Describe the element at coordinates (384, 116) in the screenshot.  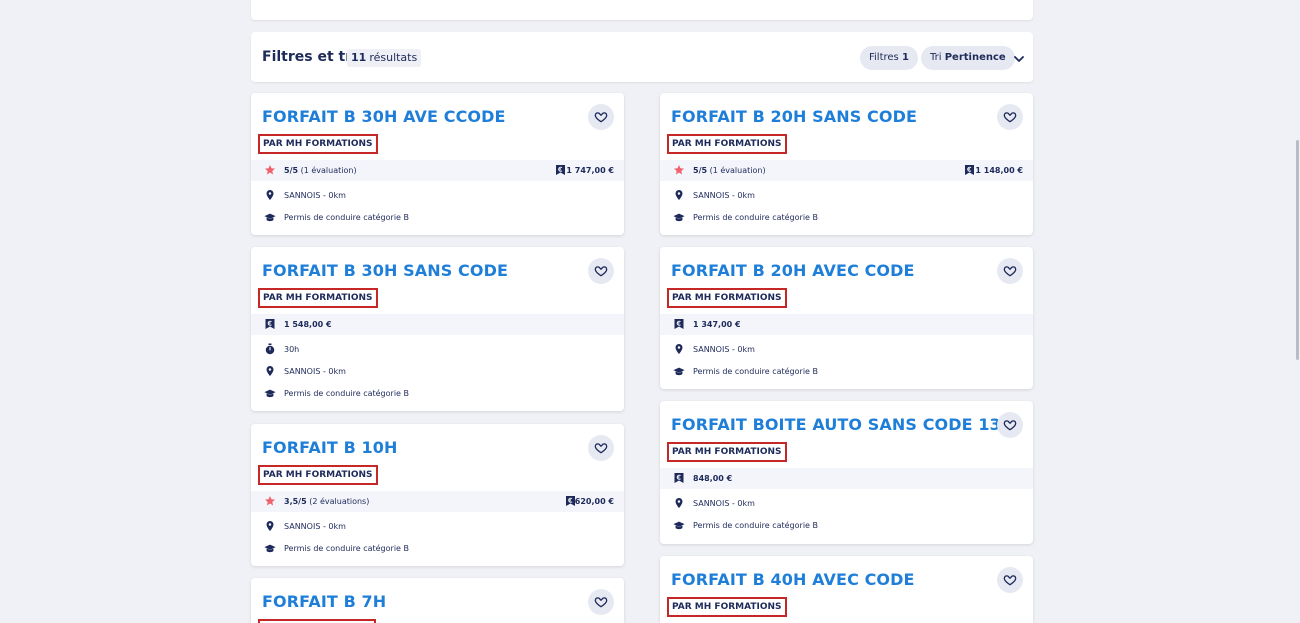
I see `card-title: FORFAIT B 30H AVE CCODE` at that location.